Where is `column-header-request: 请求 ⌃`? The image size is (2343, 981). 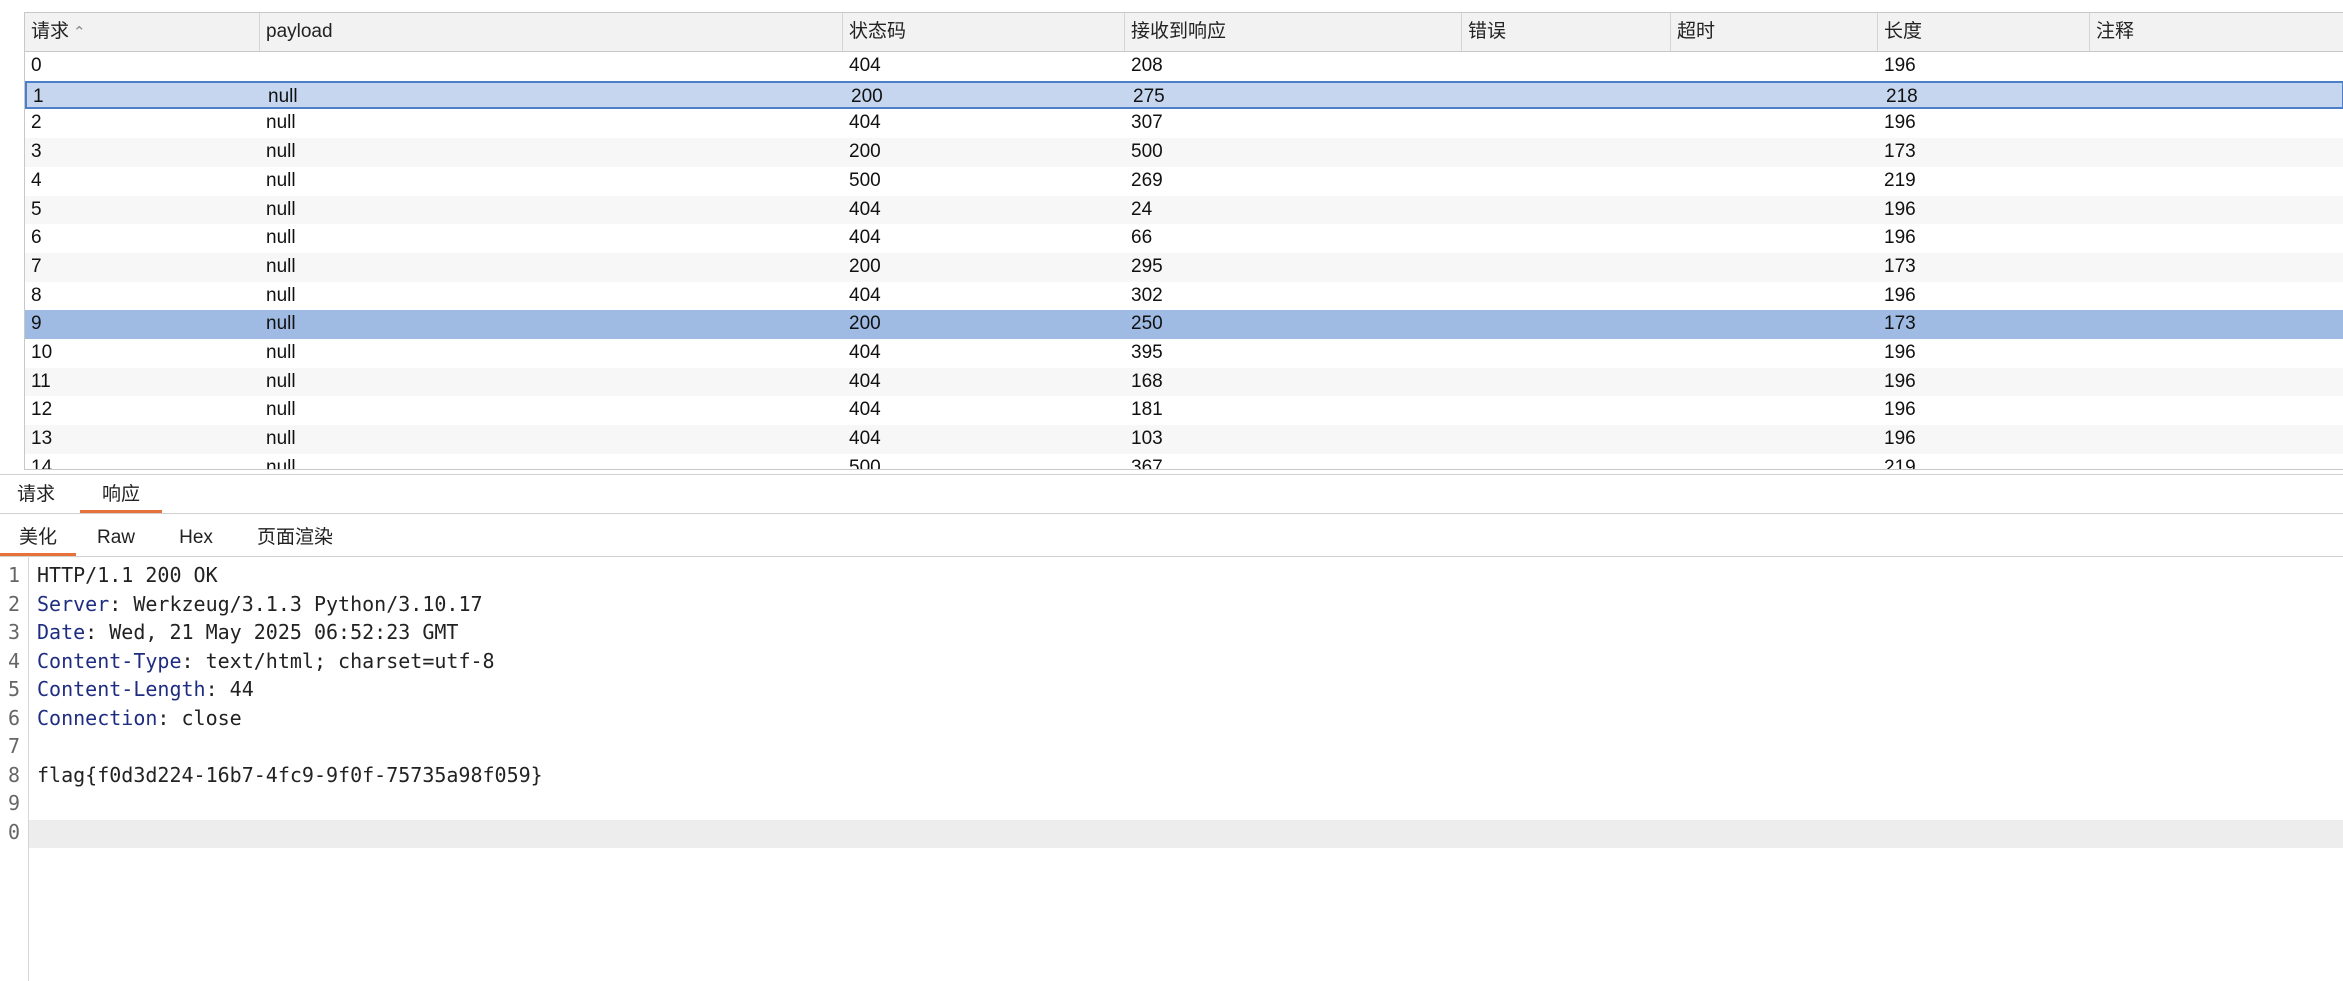
column-header-request: 请求 ⌃ is located at coordinates (142, 32).